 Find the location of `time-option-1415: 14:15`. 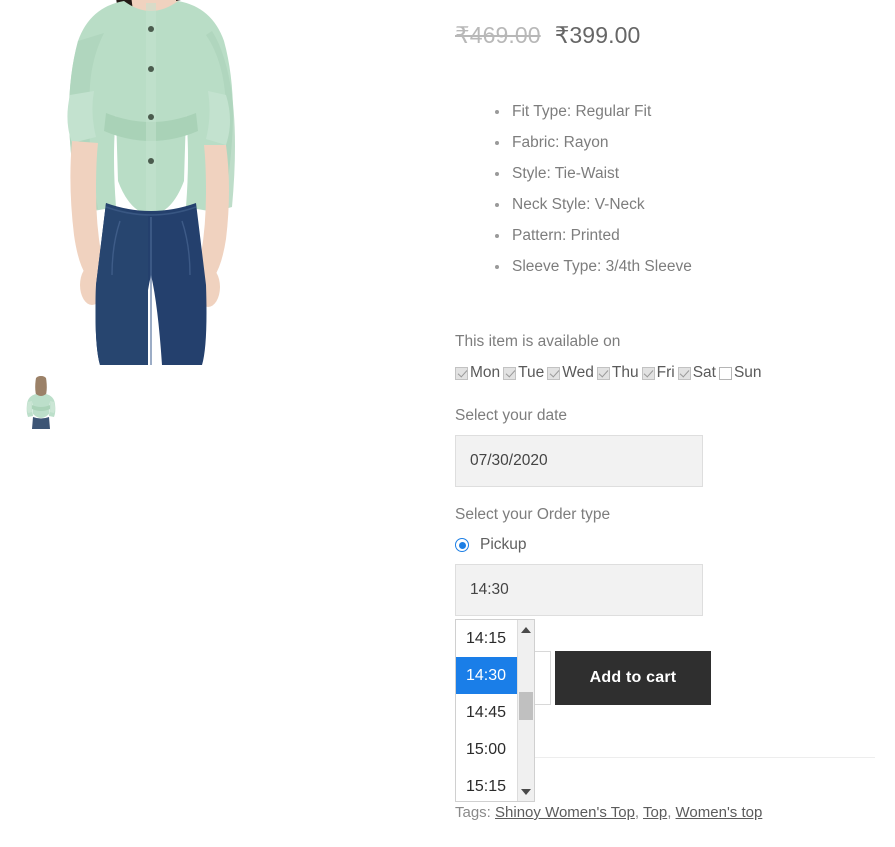

time-option-1415: 14:15 is located at coordinates (487, 638).